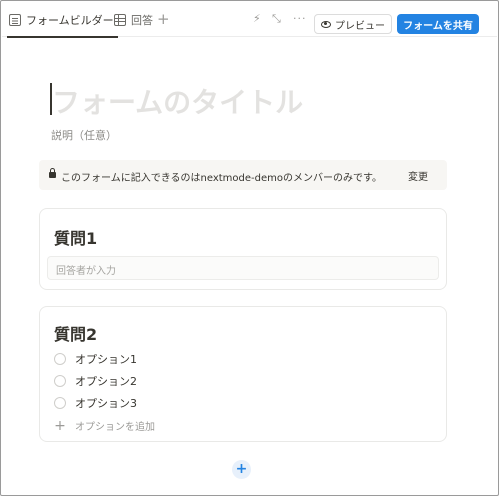 The height and width of the screenshot is (496, 499). Describe the element at coordinates (243, 268) in the screenshot. I see `answer-text-input: 回答者が入力` at that location.